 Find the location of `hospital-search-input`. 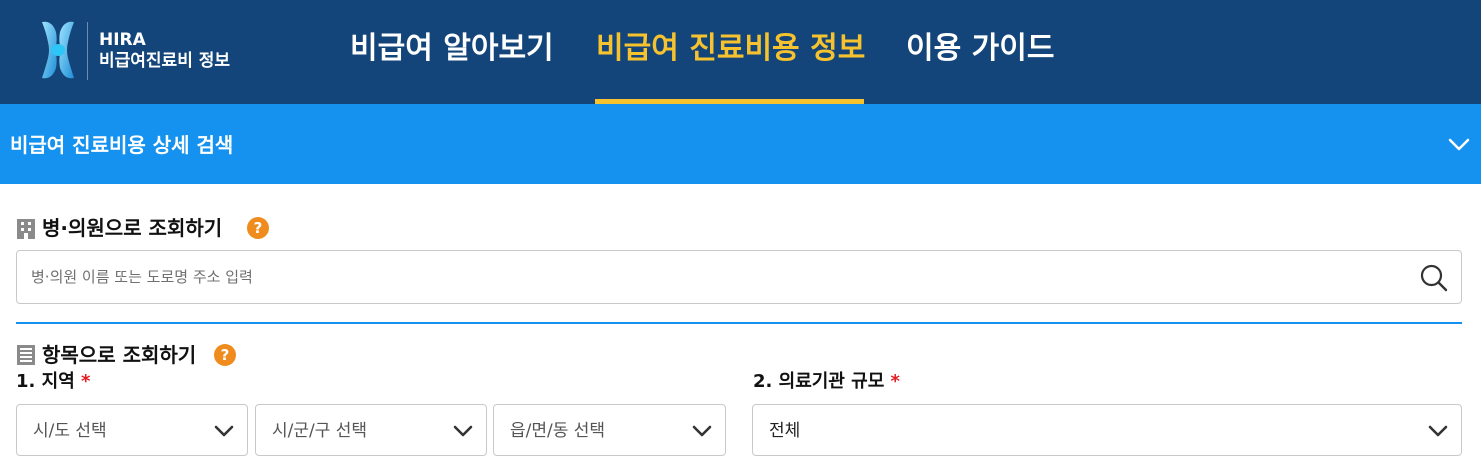

hospital-search-input is located at coordinates (721, 277).